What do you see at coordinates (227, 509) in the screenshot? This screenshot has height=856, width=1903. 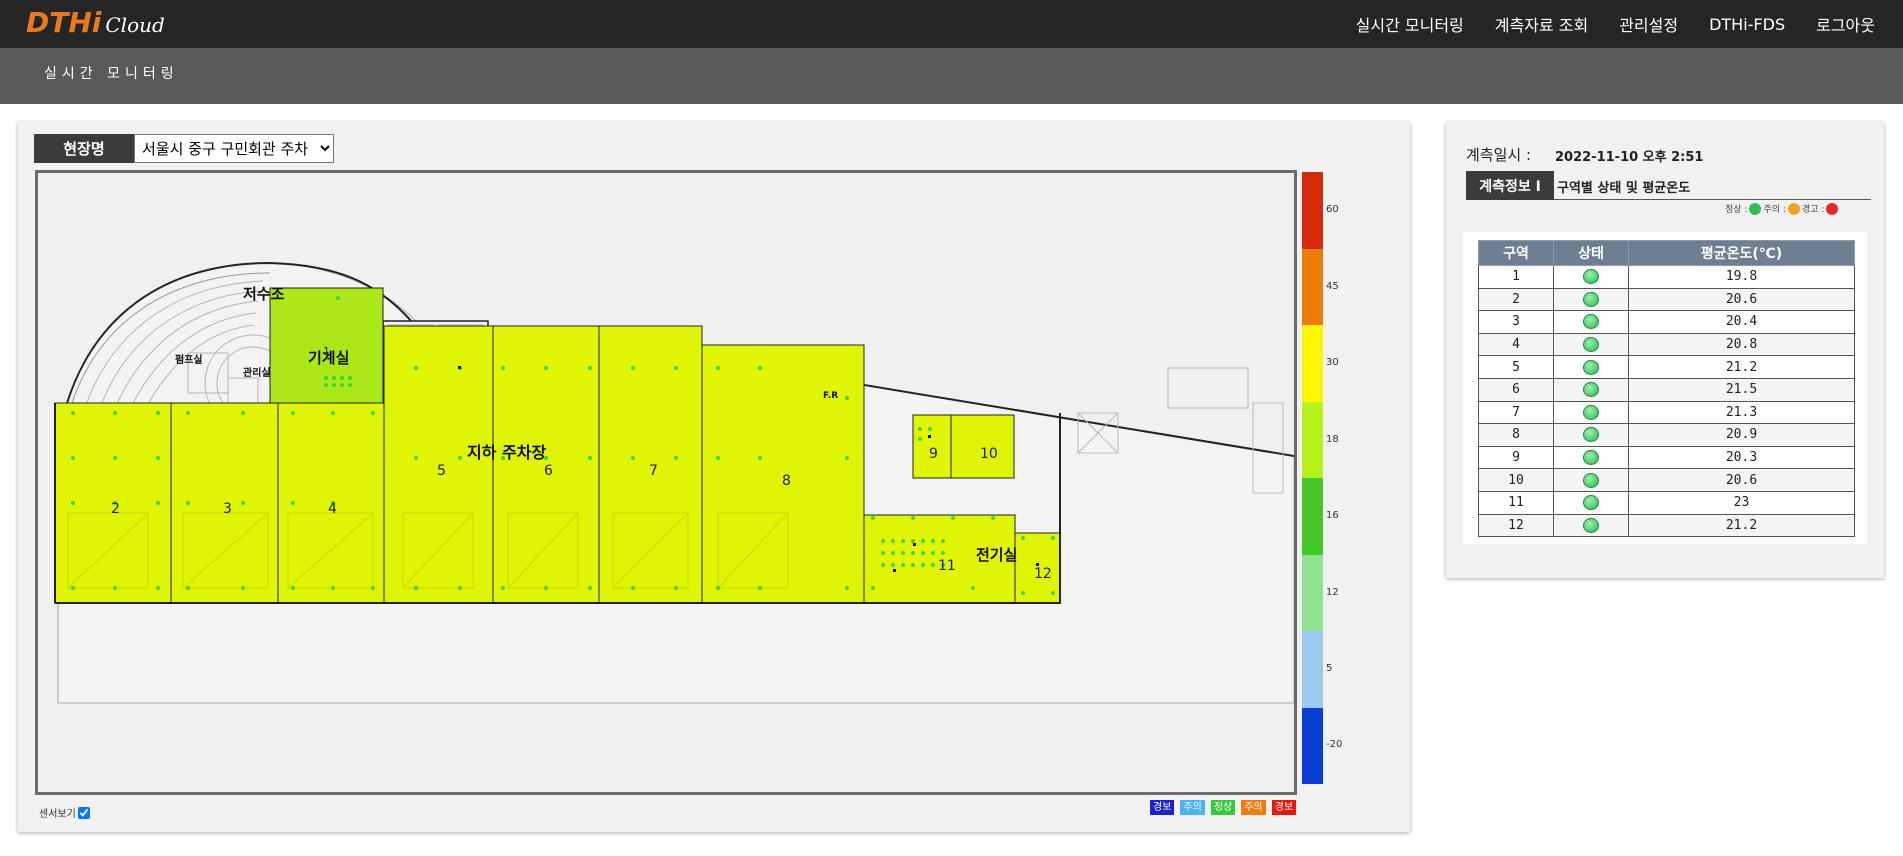 I see `zone-label-3: 3` at bounding box center [227, 509].